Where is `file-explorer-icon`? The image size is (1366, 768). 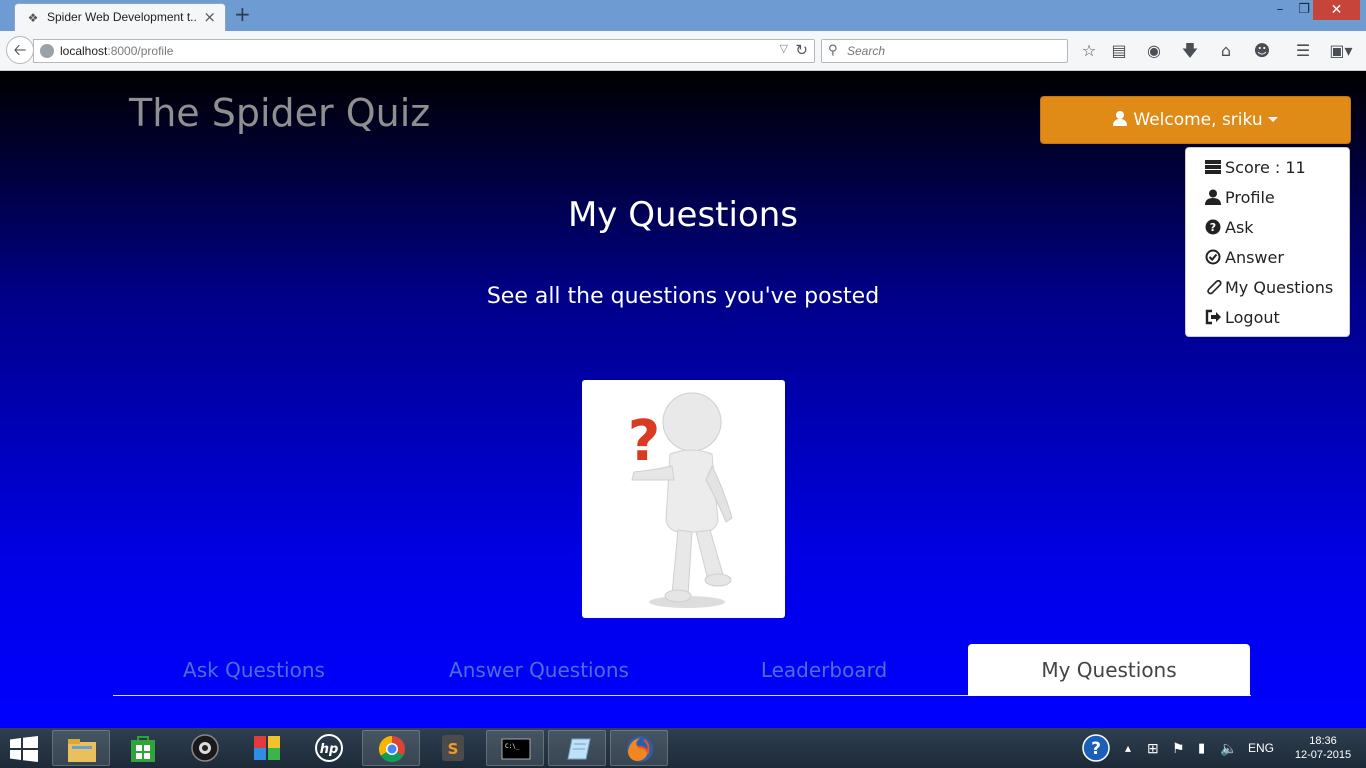
file-explorer-icon is located at coordinates (82, 750).